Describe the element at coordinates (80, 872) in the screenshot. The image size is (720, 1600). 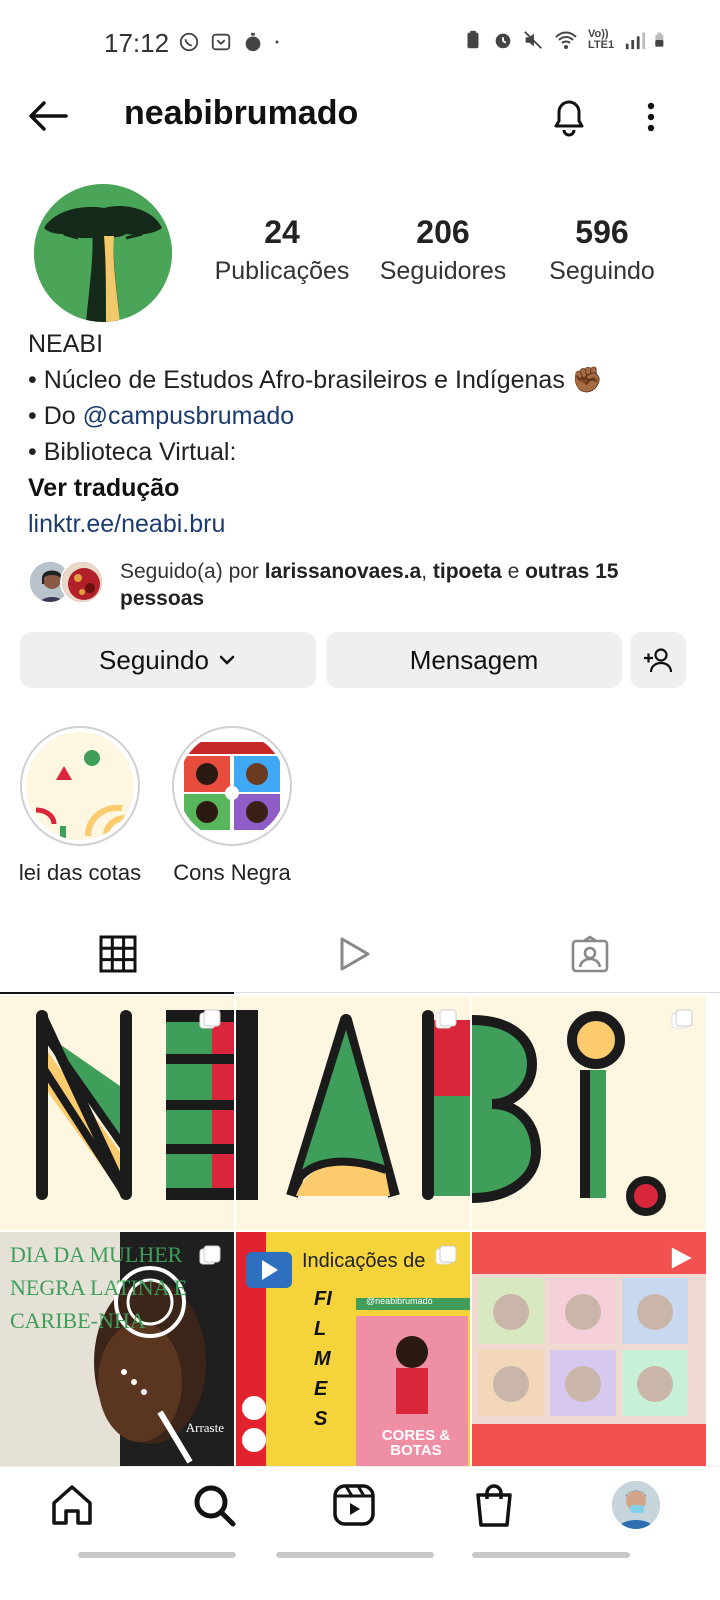
I see `highlight-label: lei das cotas` at that location.